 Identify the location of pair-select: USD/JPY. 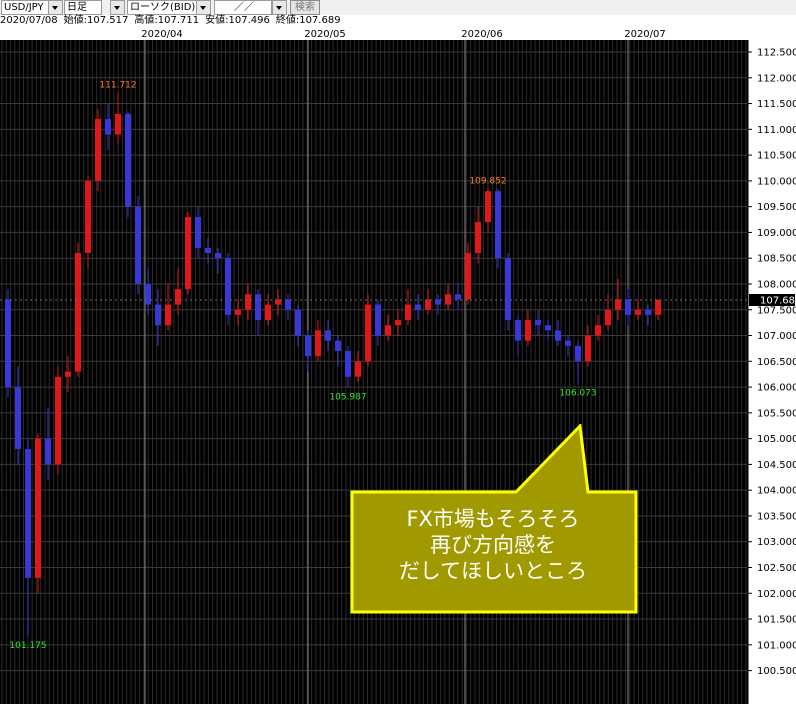
(25, 7).